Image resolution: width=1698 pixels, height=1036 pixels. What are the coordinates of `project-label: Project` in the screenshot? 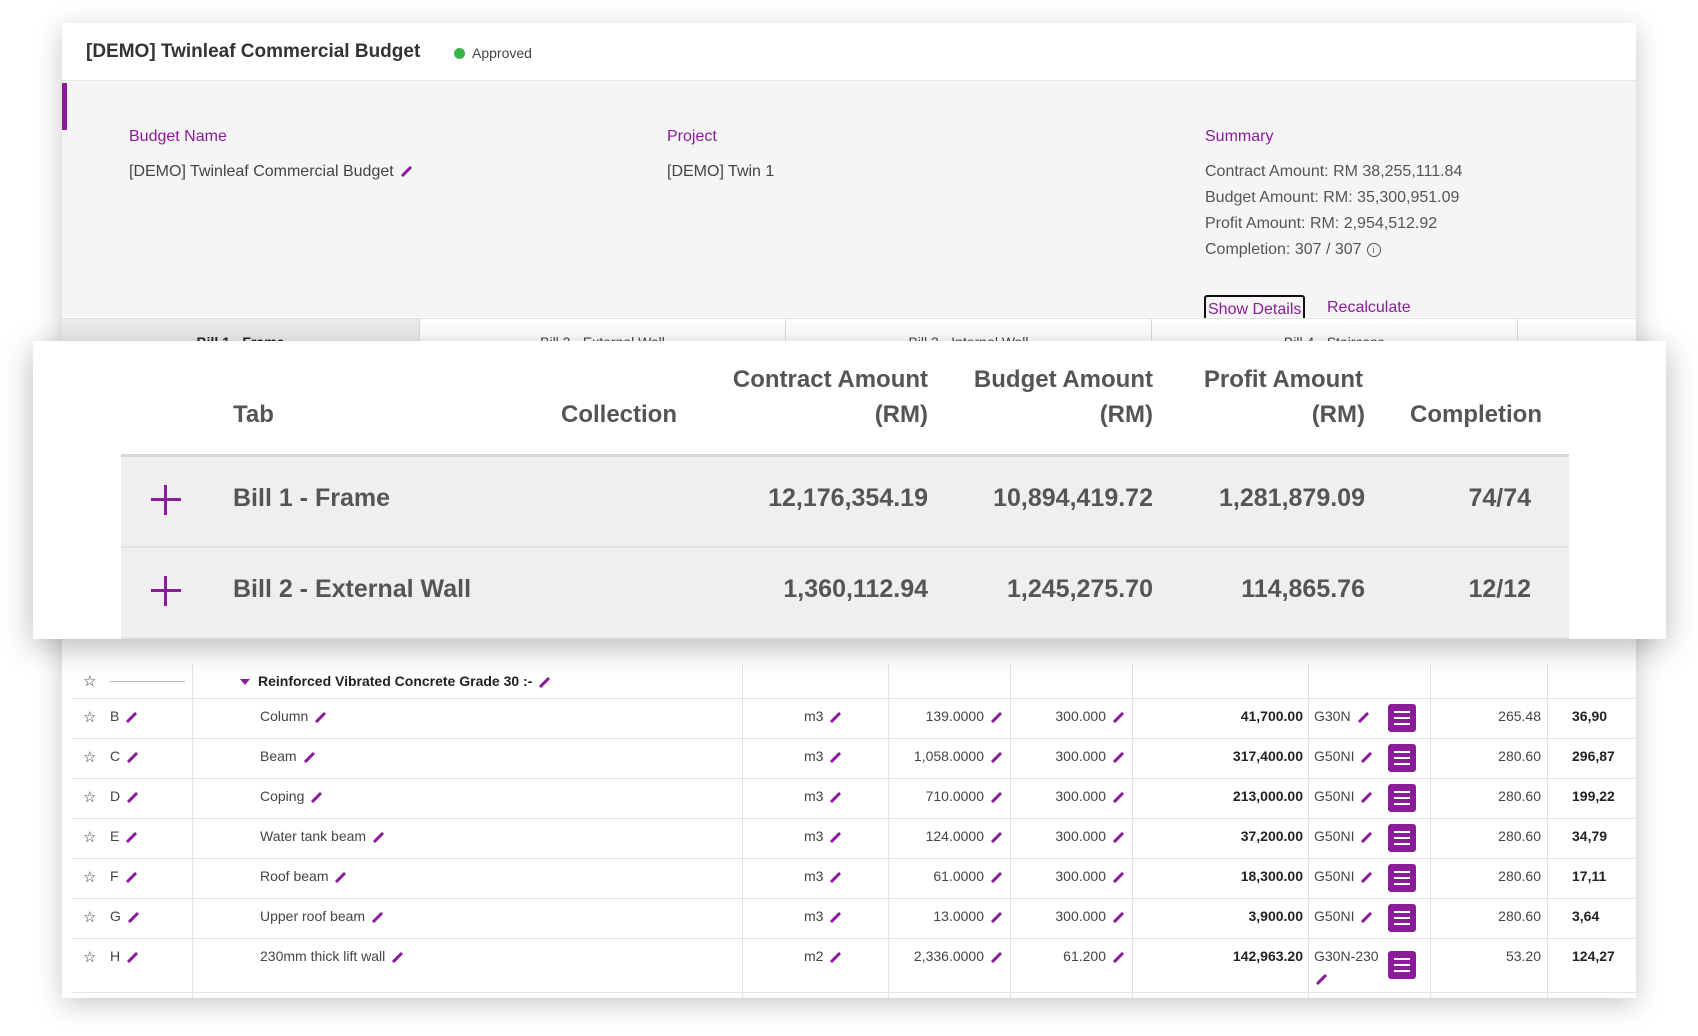 It's located at (692, 136).